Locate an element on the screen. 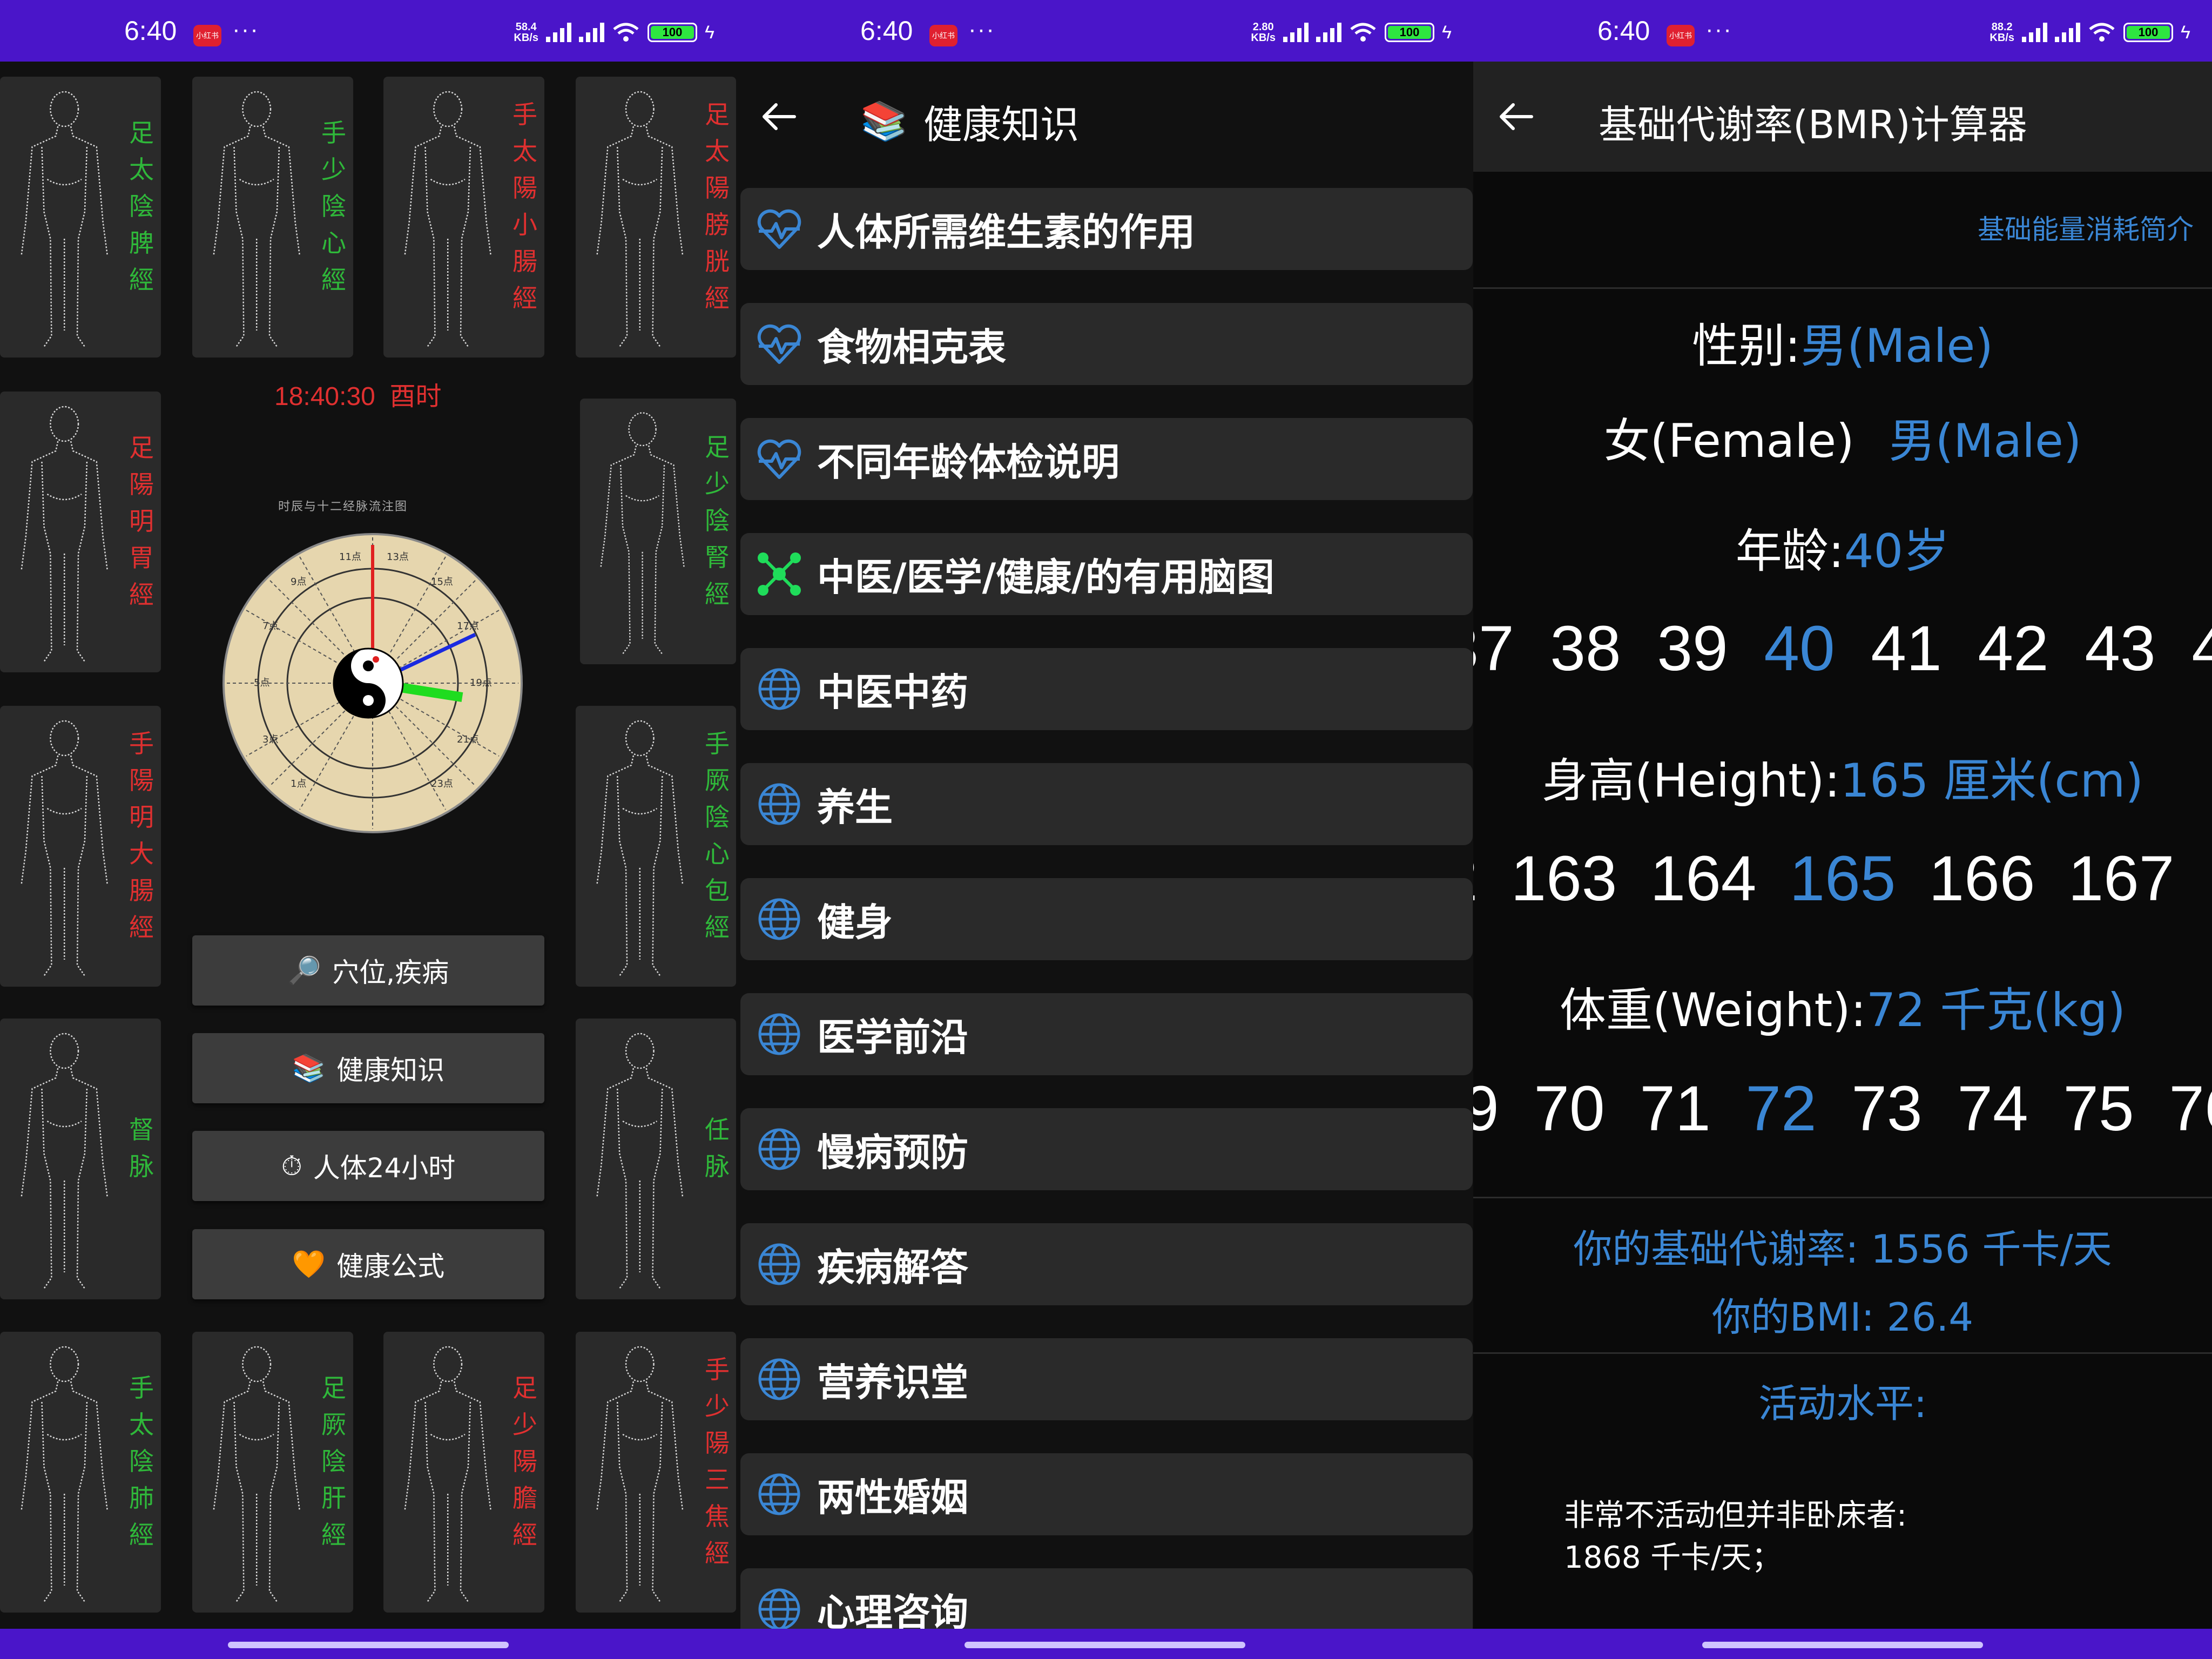 This screenshot has width=2212, height=1659. meridian-card: 足少陰腎經 is located at coordinates (658, 531).